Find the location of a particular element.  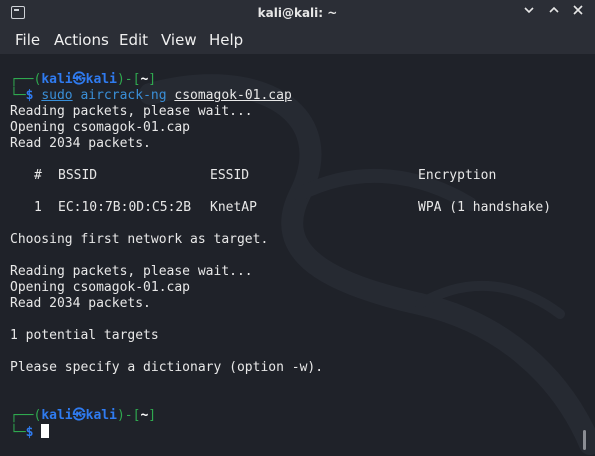

output-targets: 1 potential targets is located at coordinates (84, 335).